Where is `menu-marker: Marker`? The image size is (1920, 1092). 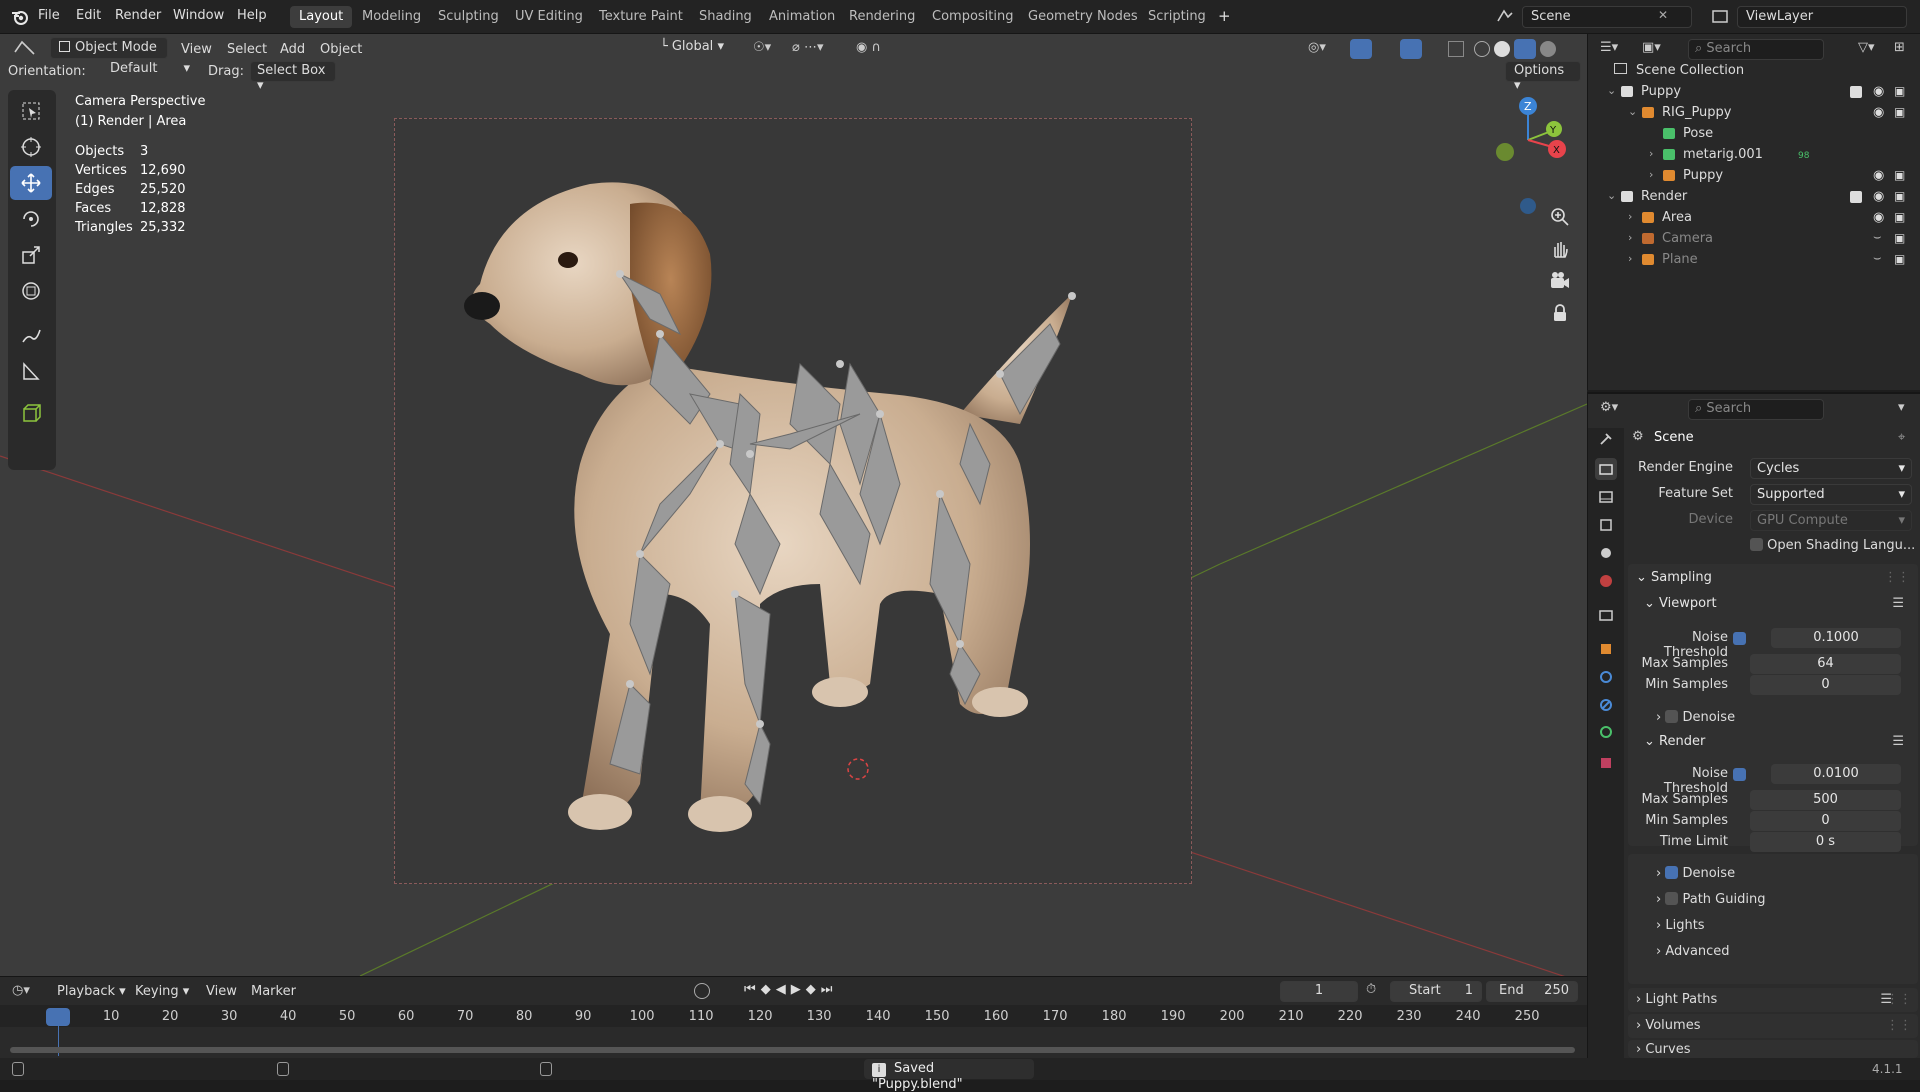 menu-marker: Marker is located at coordinates (273, 991).